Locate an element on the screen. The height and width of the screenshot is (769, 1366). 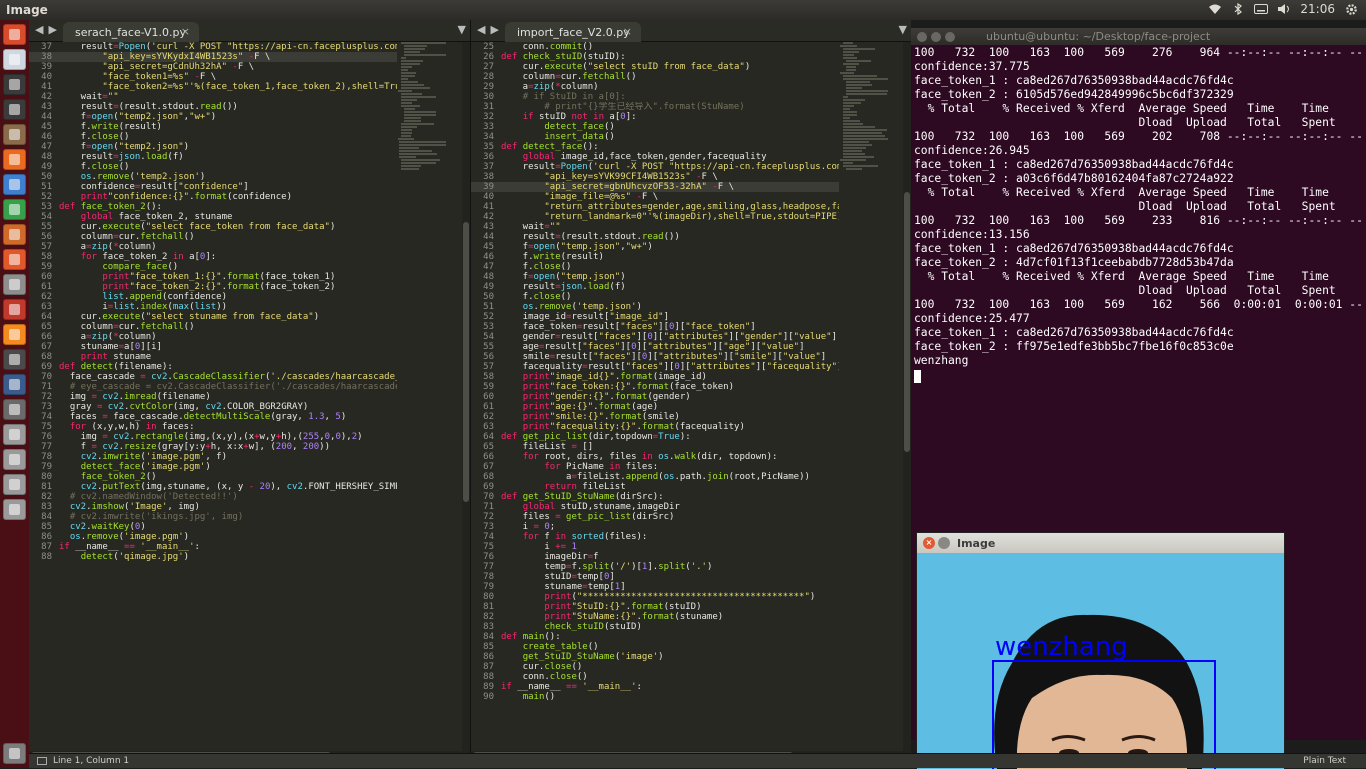
code-line: 89 if __name__ == '__main__': is located at coordinates (655, 687).